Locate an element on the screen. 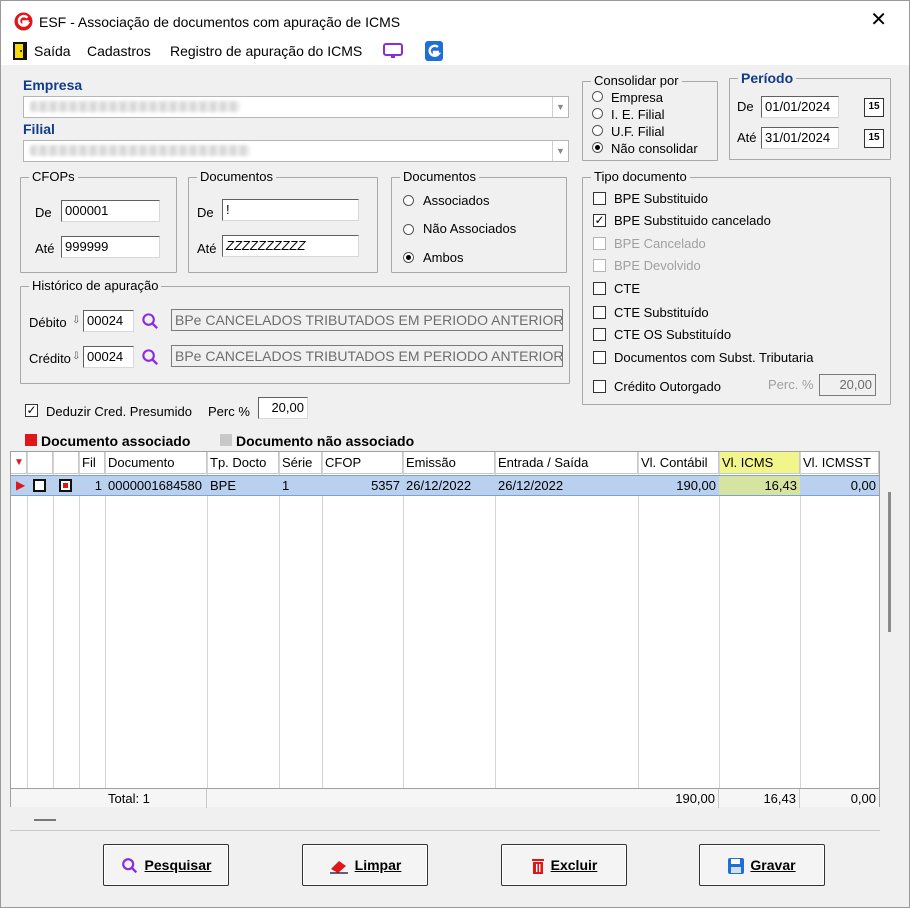 This screenshot has height=908, width=910. consolidar-radio-uf-filial is located at coordinates (597, 130).